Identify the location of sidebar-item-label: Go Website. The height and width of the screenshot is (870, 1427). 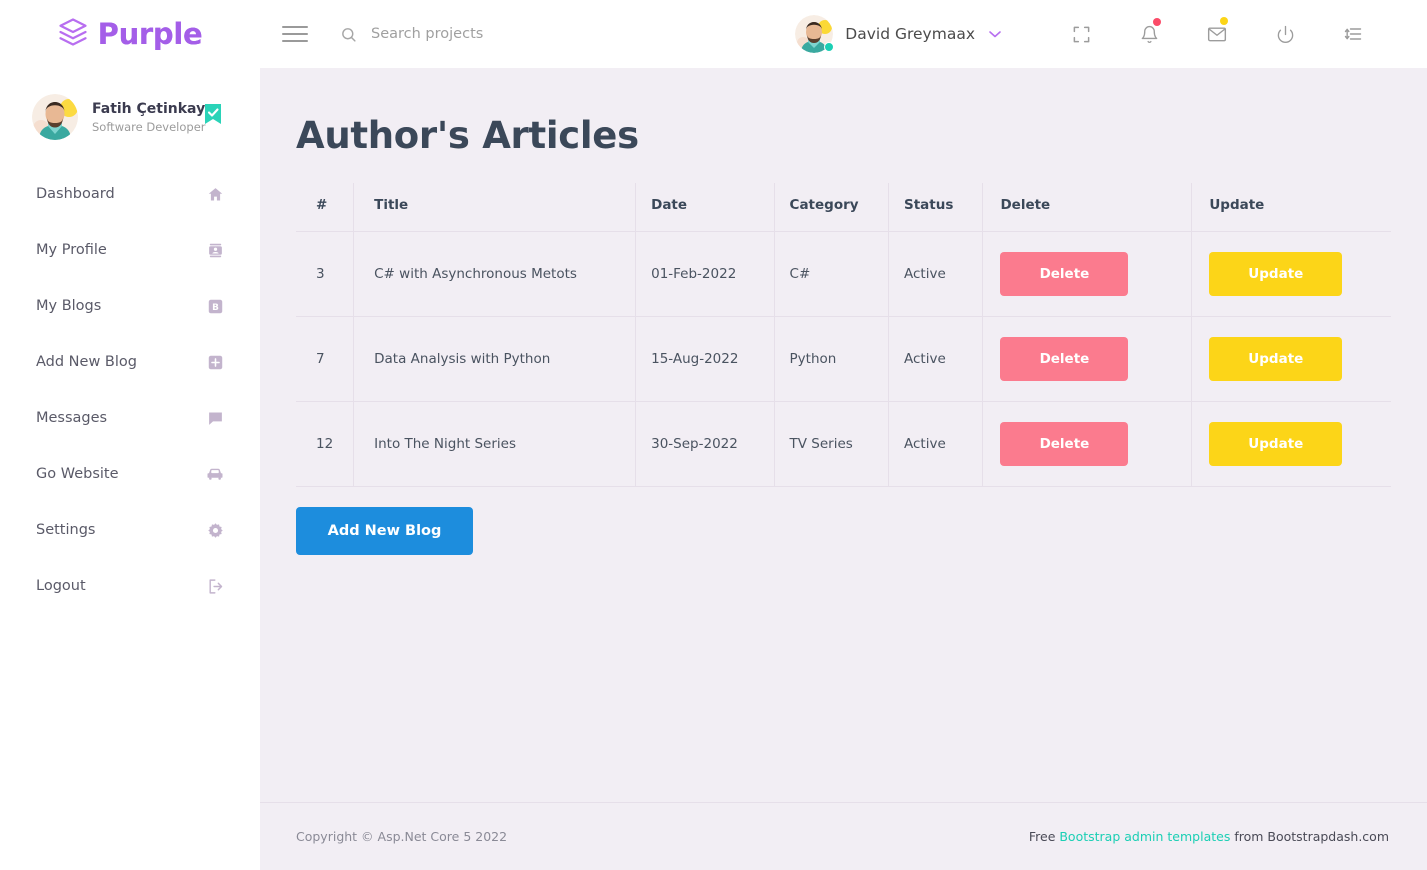
(77, 474).